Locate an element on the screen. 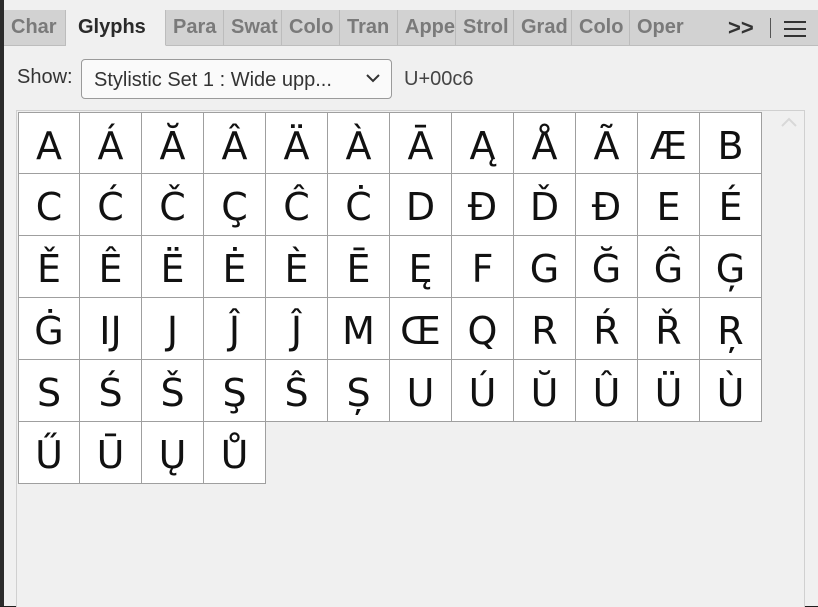  tab-color-guide: Colo is located at coordinates (601, 27).